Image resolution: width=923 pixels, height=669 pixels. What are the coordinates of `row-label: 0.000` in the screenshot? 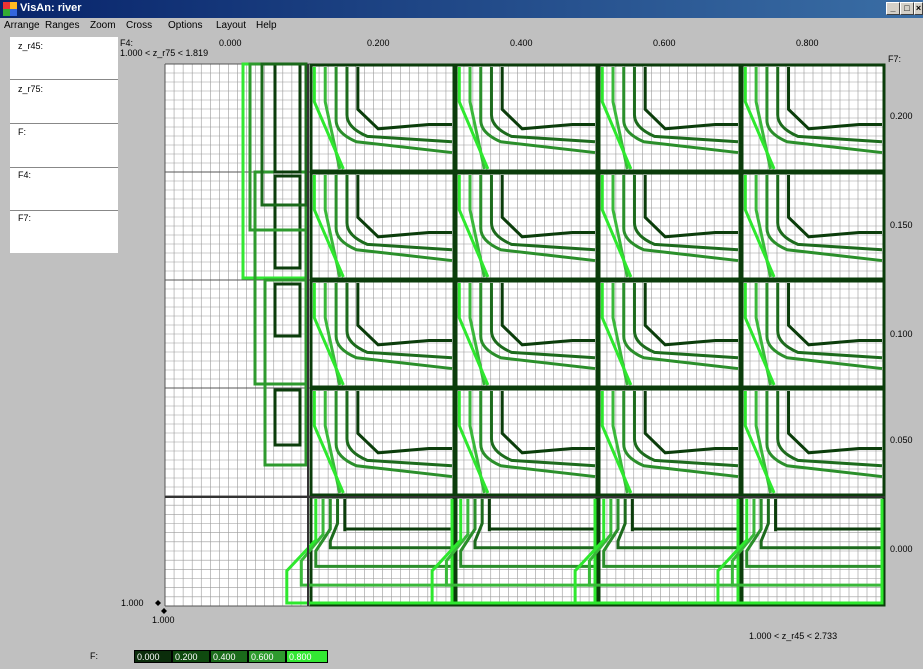 It's located at (901, 549).